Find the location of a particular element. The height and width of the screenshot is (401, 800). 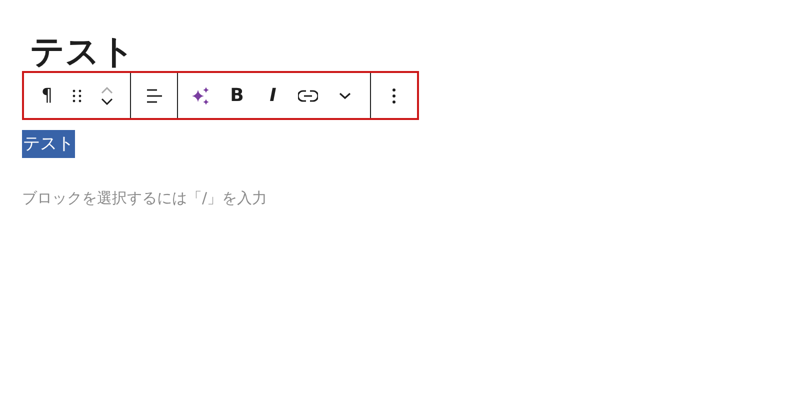

selected-text: テスト is located at coordinates (48, 144).